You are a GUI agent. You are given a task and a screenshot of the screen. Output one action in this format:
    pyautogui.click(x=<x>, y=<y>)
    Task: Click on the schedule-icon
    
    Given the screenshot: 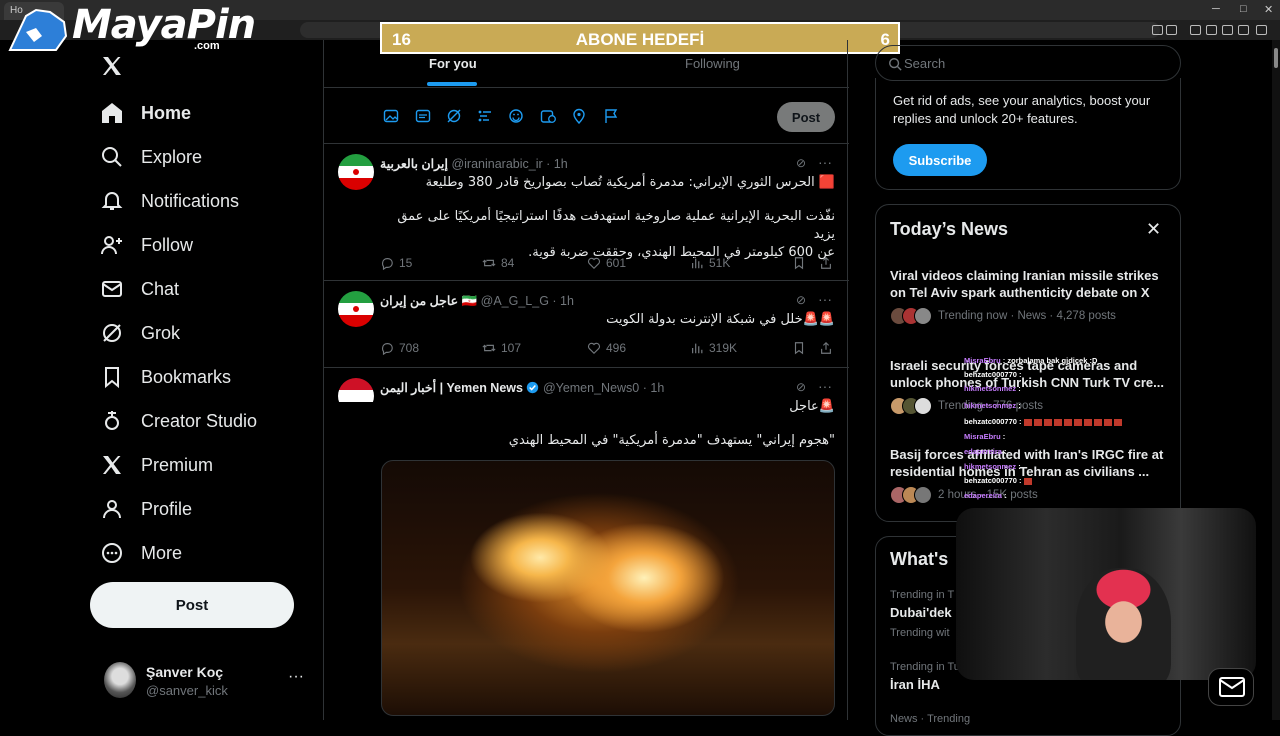 What is the action you would take?
    pyautogui.click(x=548, y=116)
    